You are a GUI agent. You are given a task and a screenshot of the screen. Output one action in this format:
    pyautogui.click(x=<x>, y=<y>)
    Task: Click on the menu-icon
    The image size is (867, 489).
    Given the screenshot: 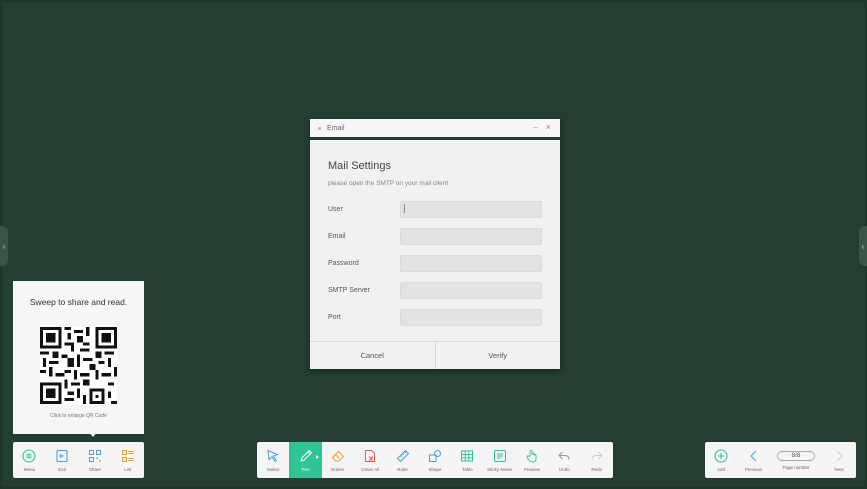 What is the action you would take?
    pyautogui.click(x=29, y=455)
    